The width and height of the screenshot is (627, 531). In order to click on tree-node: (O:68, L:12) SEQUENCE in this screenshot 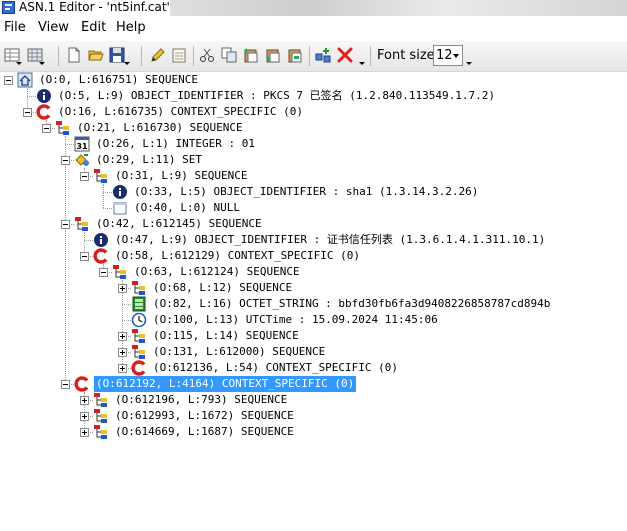, I will do `click(313, 288)`.